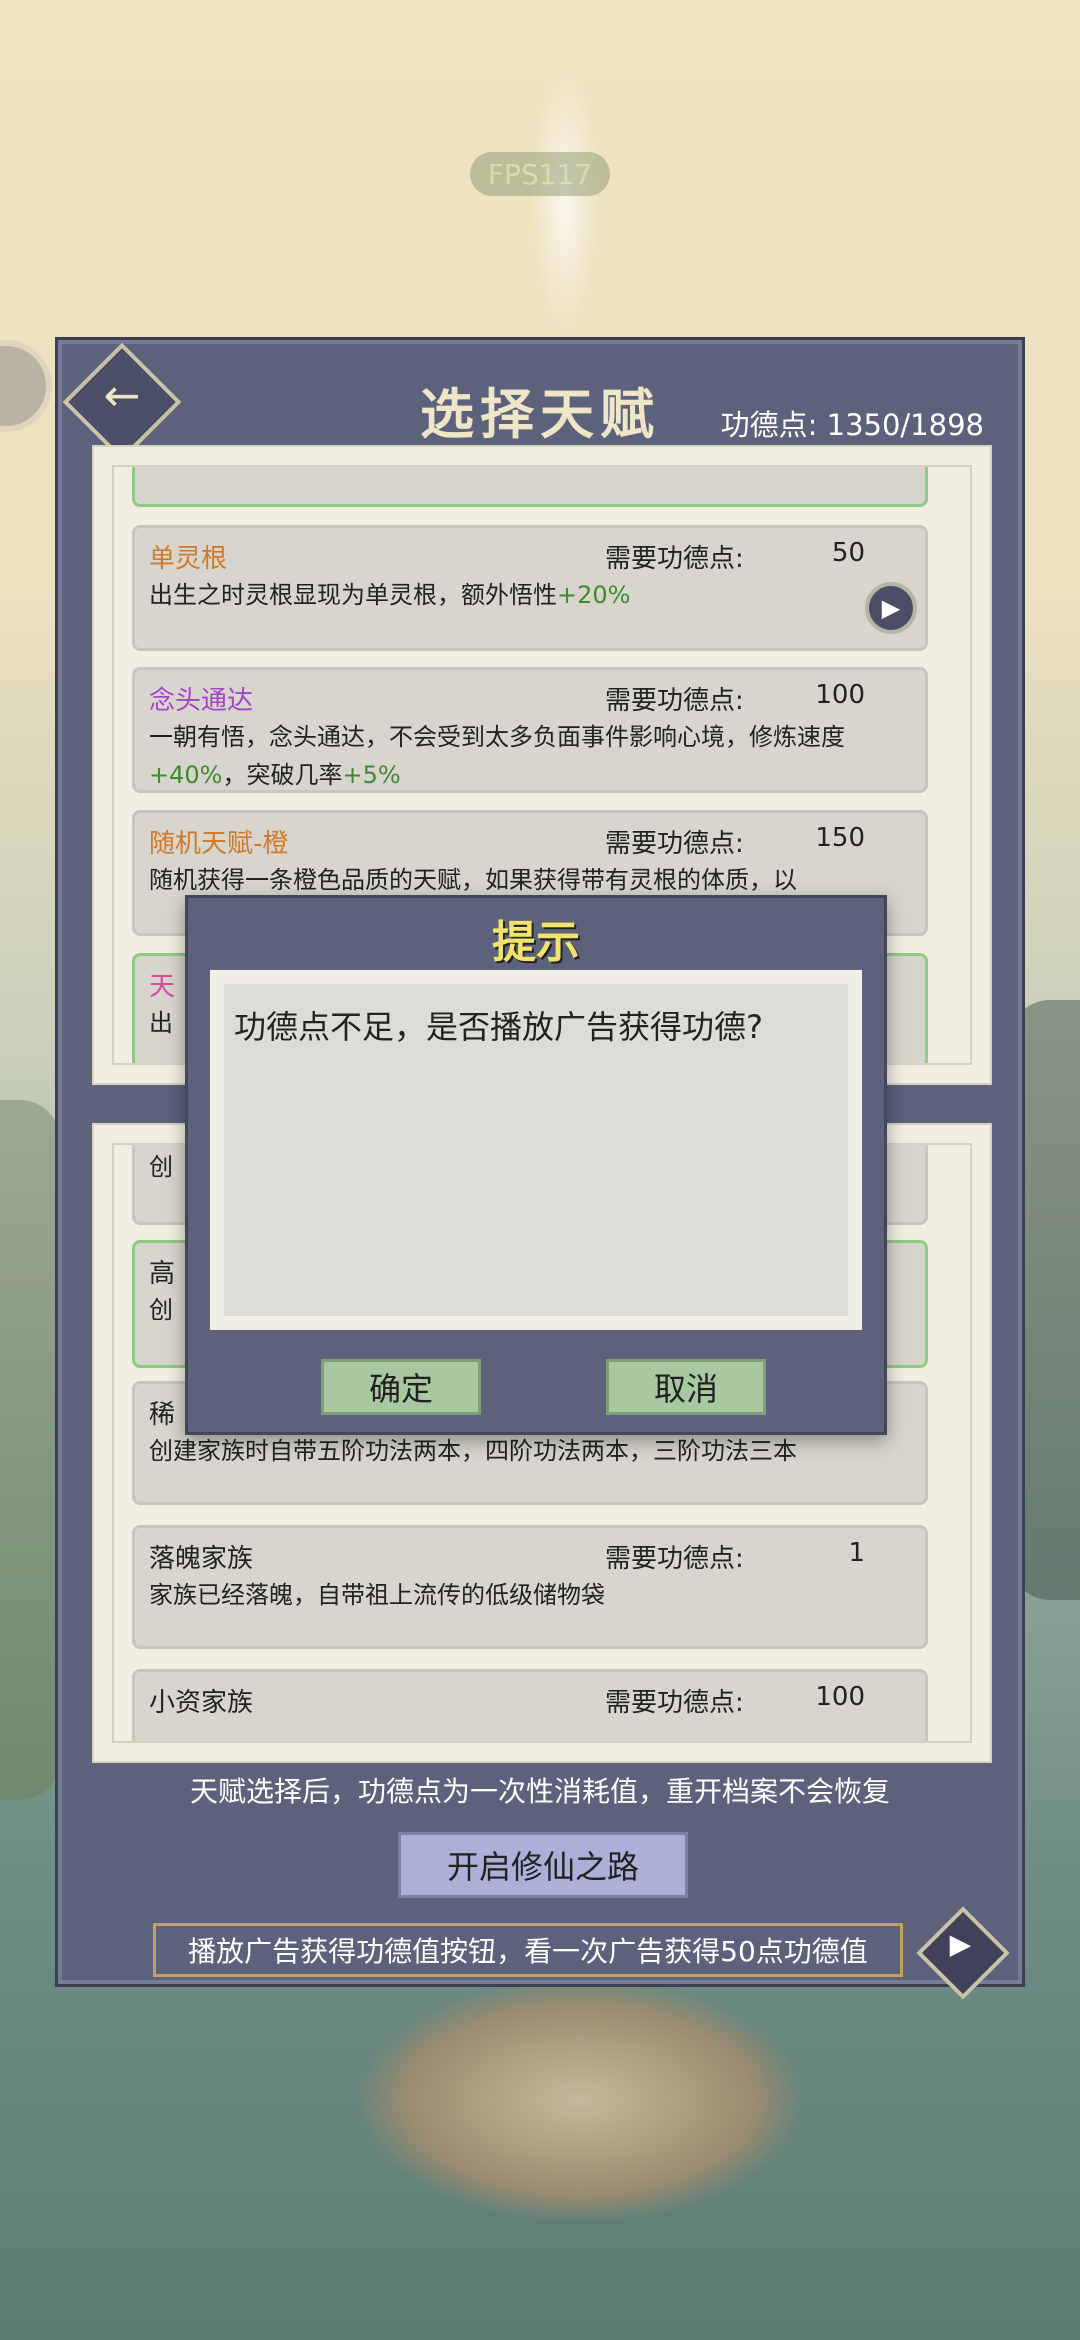 This screenshot has width=1080, height=2340. I want to click on watch-ad-button: ▶, so click(963, 1953).